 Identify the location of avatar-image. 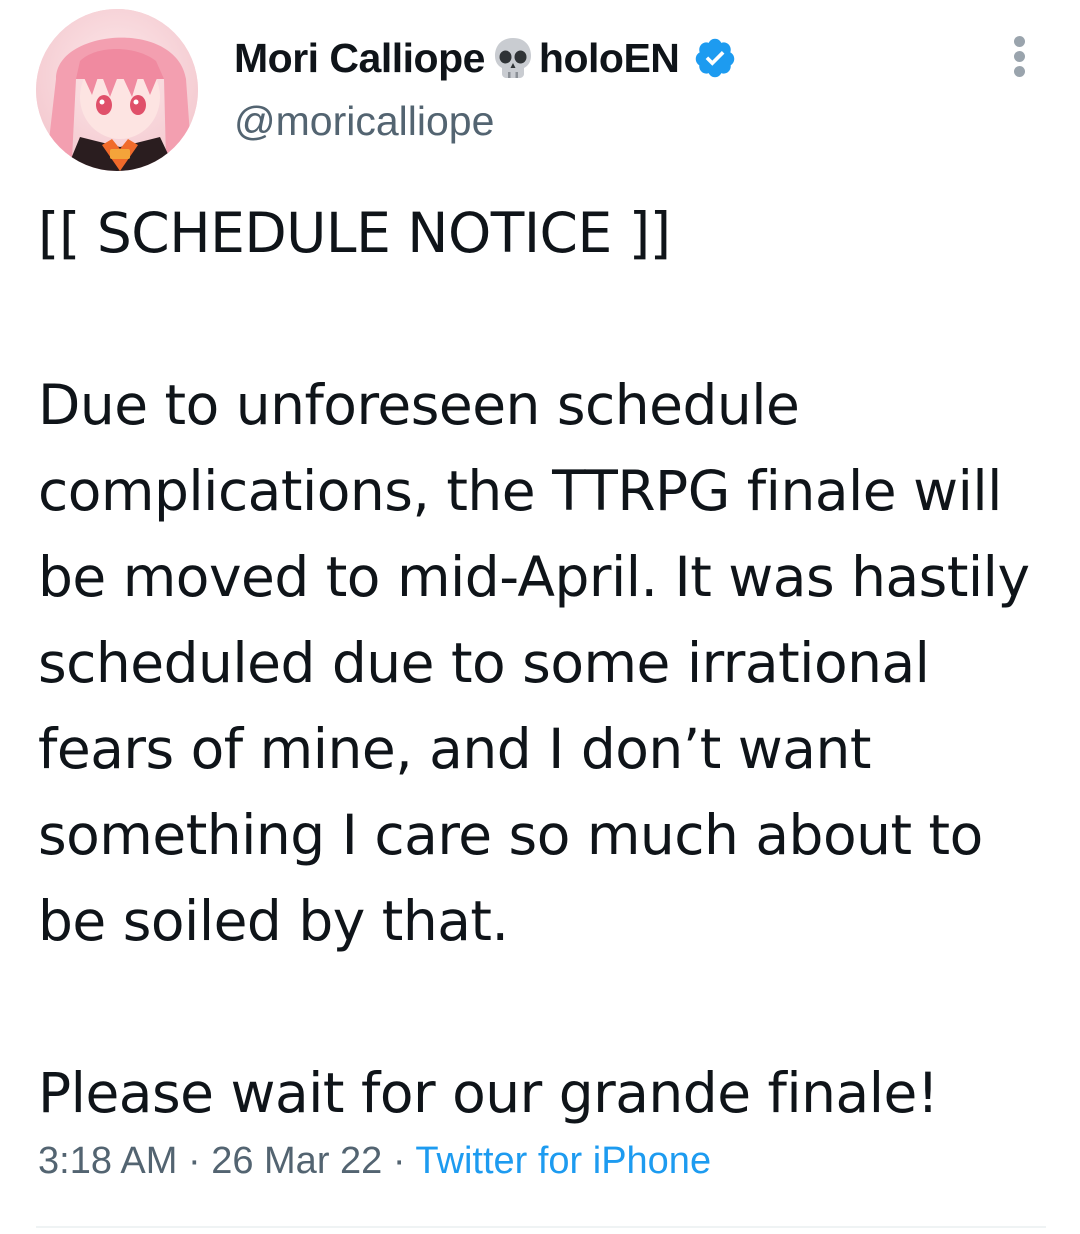
(117, 90).